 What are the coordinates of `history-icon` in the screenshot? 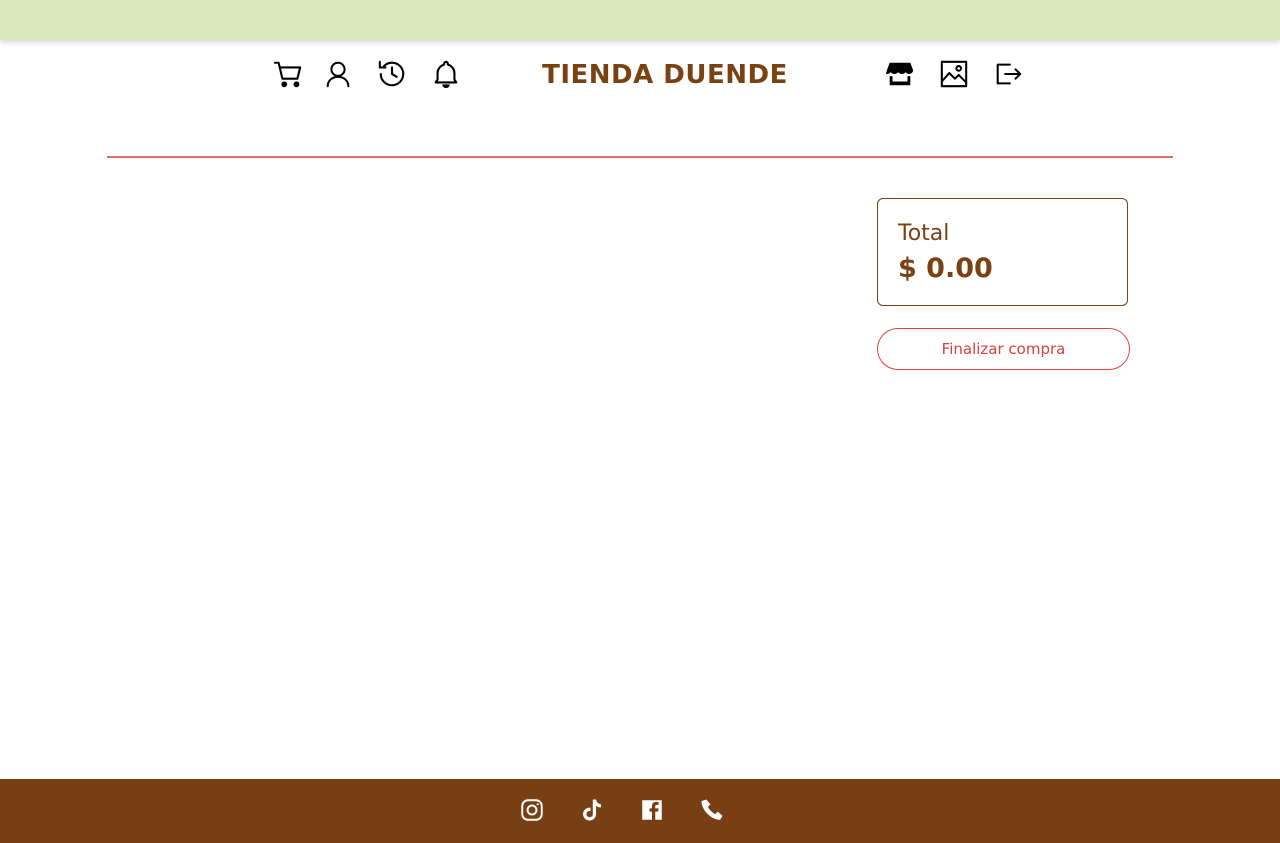 It's located at (392, 74).